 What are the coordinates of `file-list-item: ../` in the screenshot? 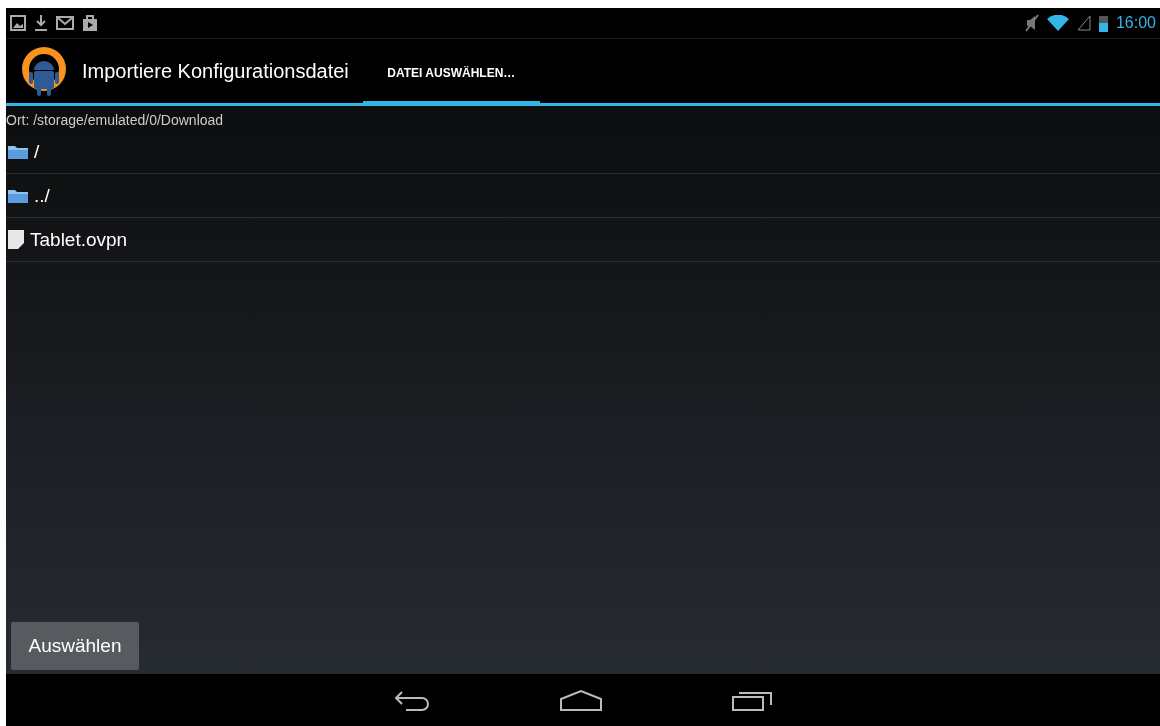 It's located at (583, 196).